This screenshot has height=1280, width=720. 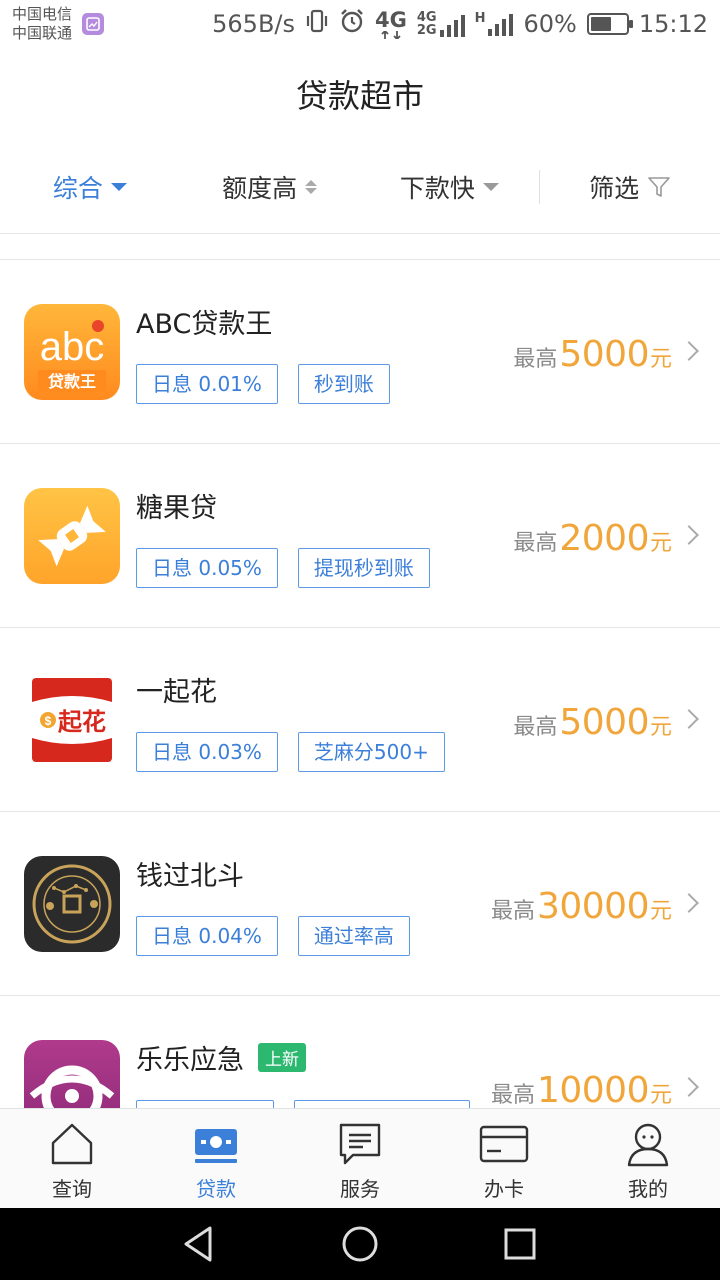 What do you see at coordinates (317, 24) in the screenshot?
I see `vibrate-icon` at bounding box center [317, 24].